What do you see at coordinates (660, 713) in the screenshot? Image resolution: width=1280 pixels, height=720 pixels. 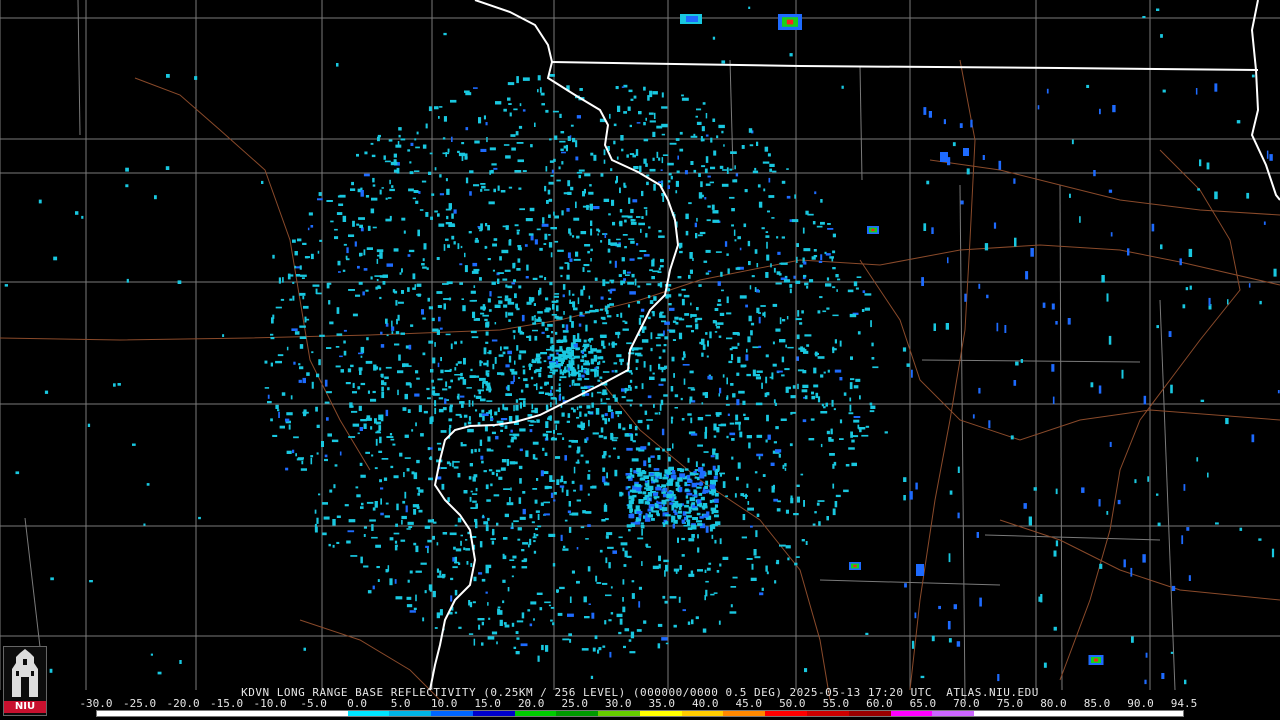 I see `scale-segment` at bounding box center [660, 713].